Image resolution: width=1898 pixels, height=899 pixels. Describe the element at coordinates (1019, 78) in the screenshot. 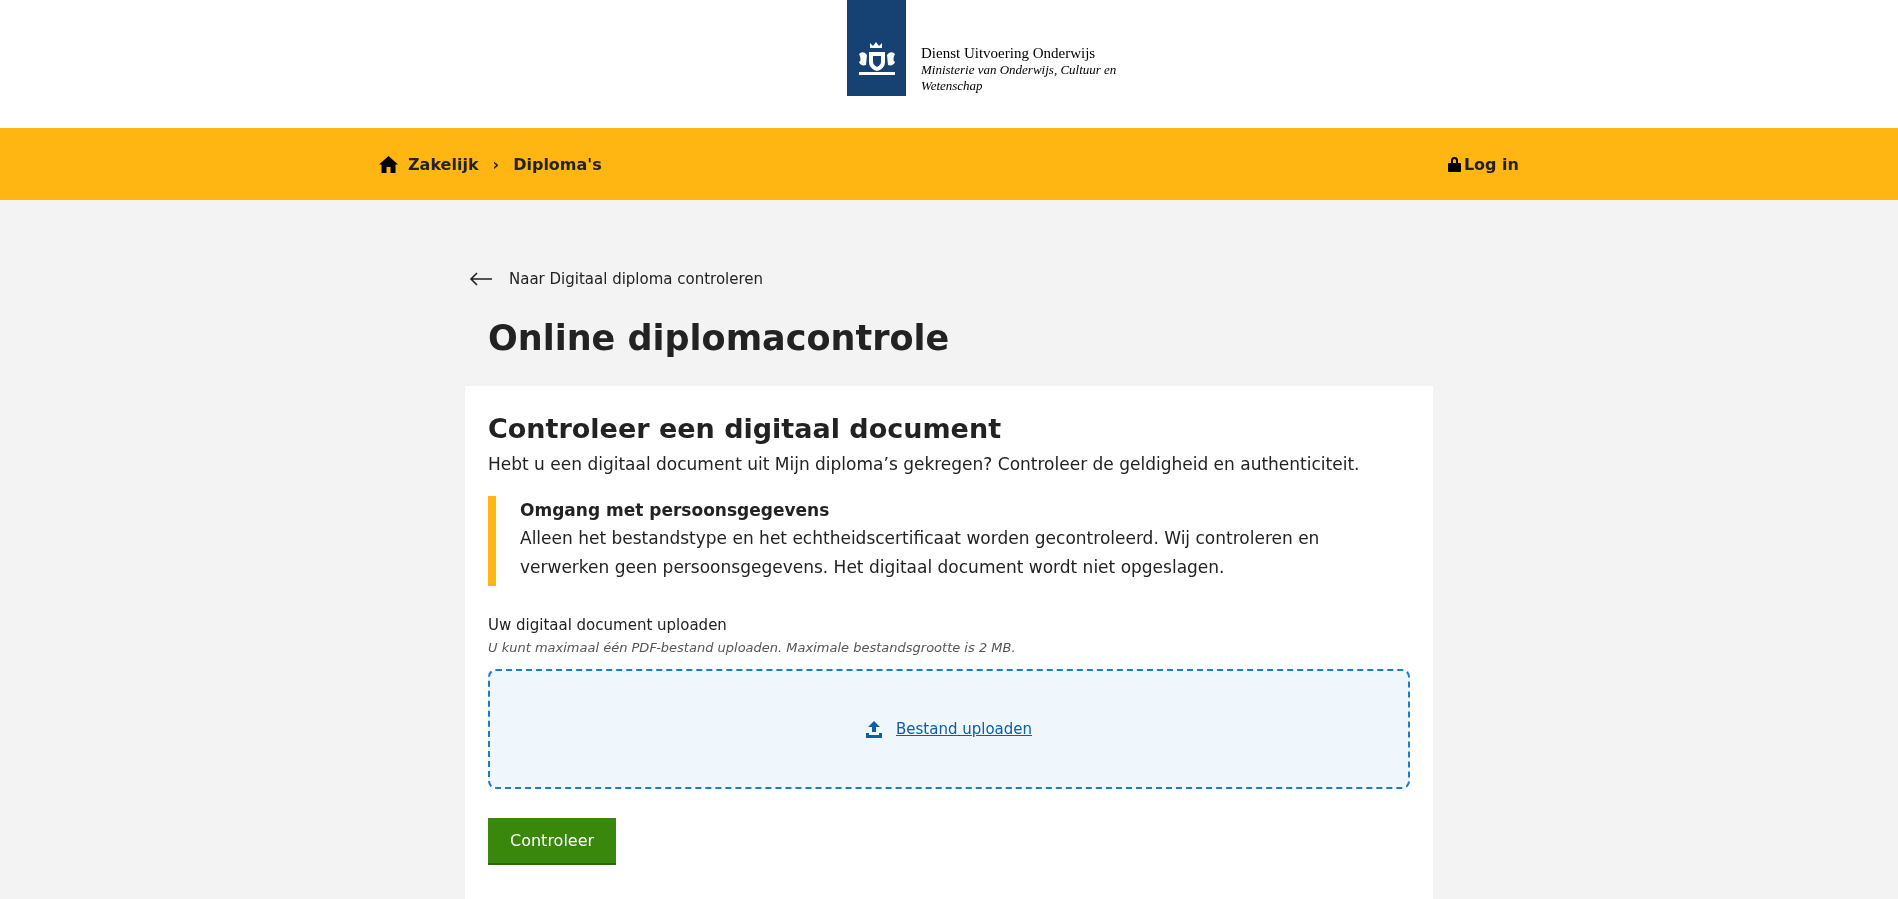

I see `ministry-name: Ministerie van Onderwijs, Cultuur en Wetenschap` at that location.